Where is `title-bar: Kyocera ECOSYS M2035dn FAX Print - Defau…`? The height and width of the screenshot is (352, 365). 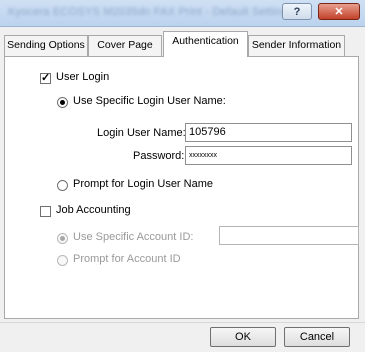 title-bar: Kyocera ECOSYS M2035dn FAX Print - Defau… is located at coordinates (182, 13).